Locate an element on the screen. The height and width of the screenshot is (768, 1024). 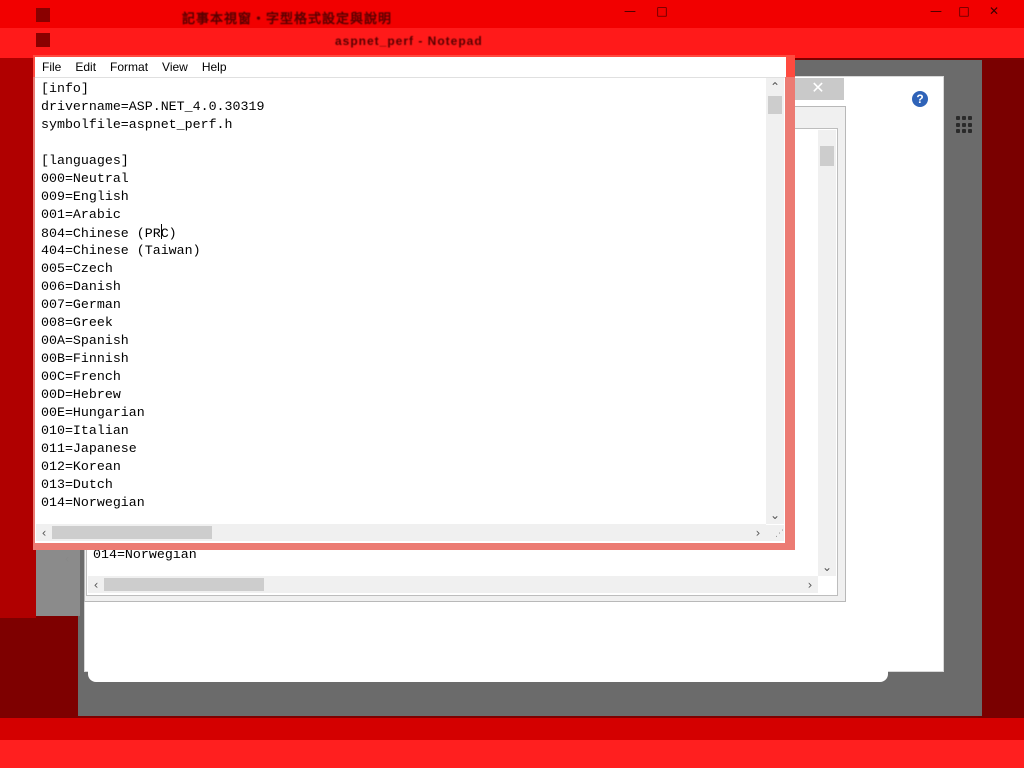
size-grip: ⋰ is located at coordinates (775, 533).